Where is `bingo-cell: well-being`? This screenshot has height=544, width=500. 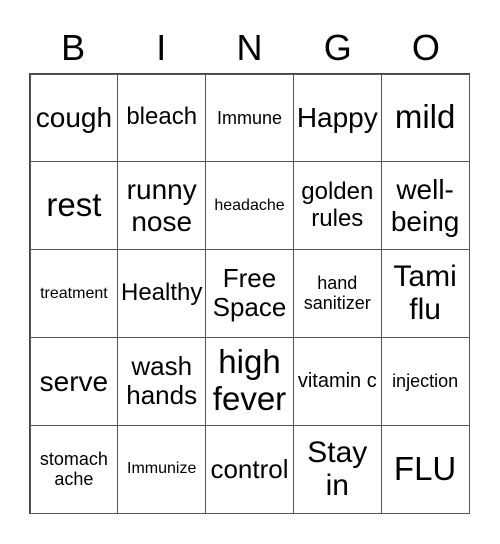
bingo-cell: well-being is located at coordinates (425, 206).